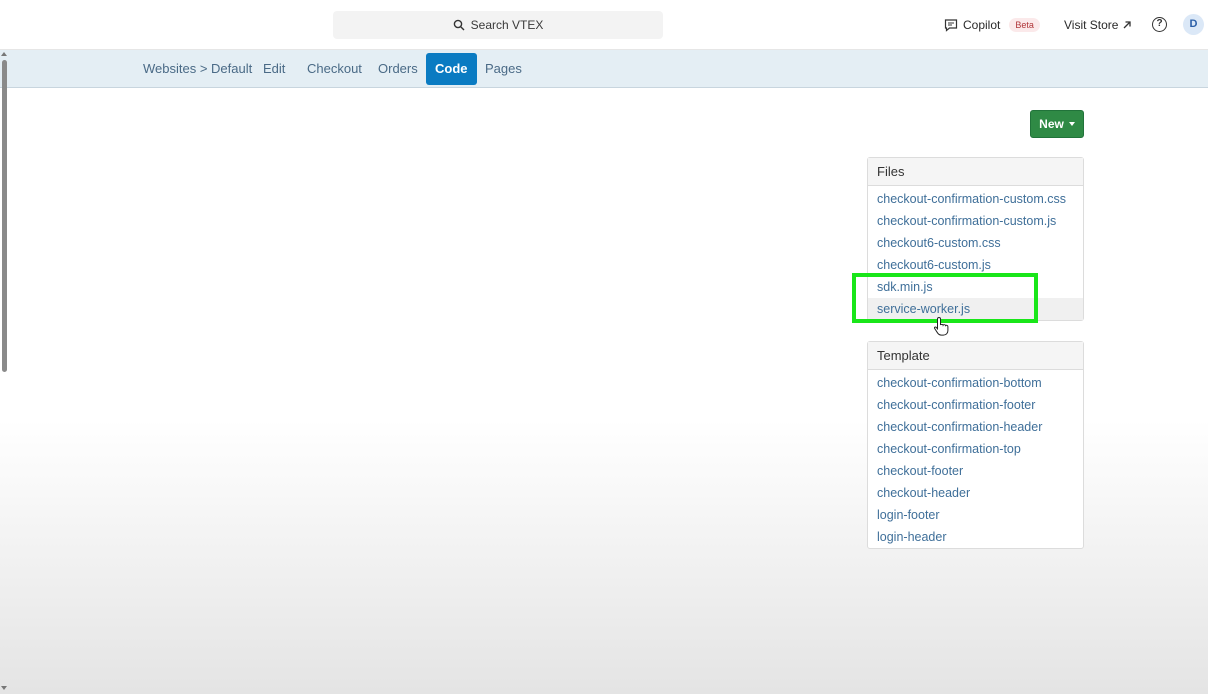  Describe the element at coordinates (975, 356) in the screenshot. I see `template-panel-title: Template` at that location.